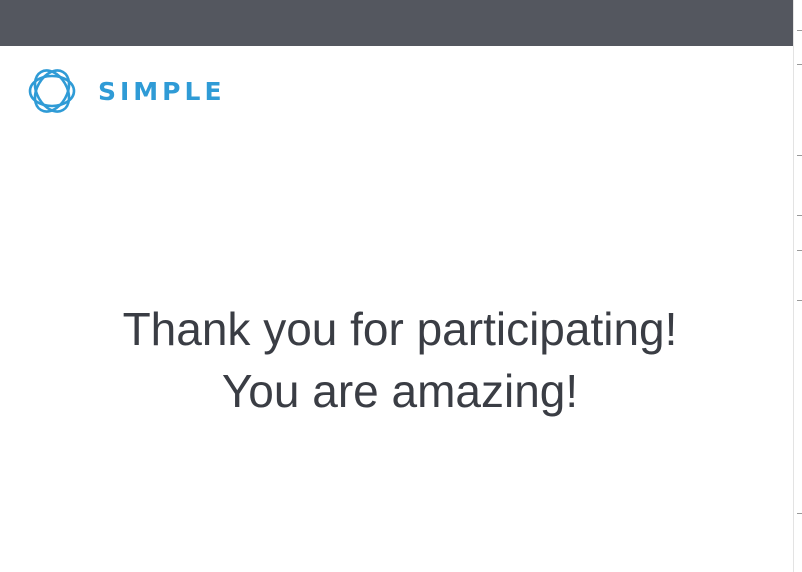 The width and height of the screenshot is (802, 572). What do you see at coordinates (400, 391) in the screenshot?
I see `message-line-2: You are amazing!` at bounding box center [400, 391].